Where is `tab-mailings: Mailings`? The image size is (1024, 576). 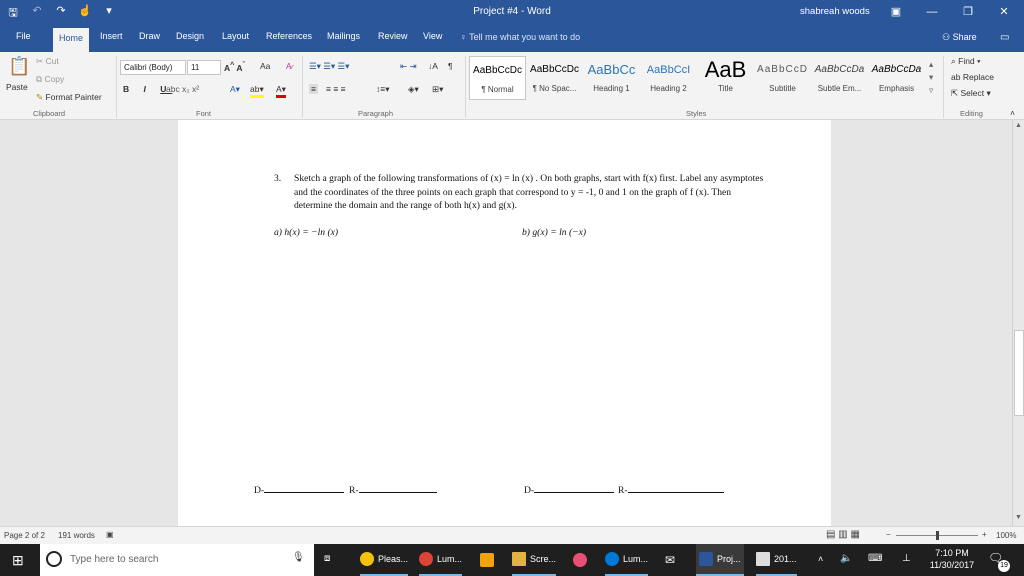 tab-mailings: Mailings is located at coordinates (343, 36).